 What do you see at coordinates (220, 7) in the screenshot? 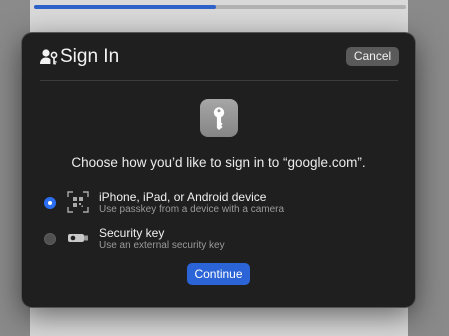
I see `page-load-progress` at bounding box center [220, 7].